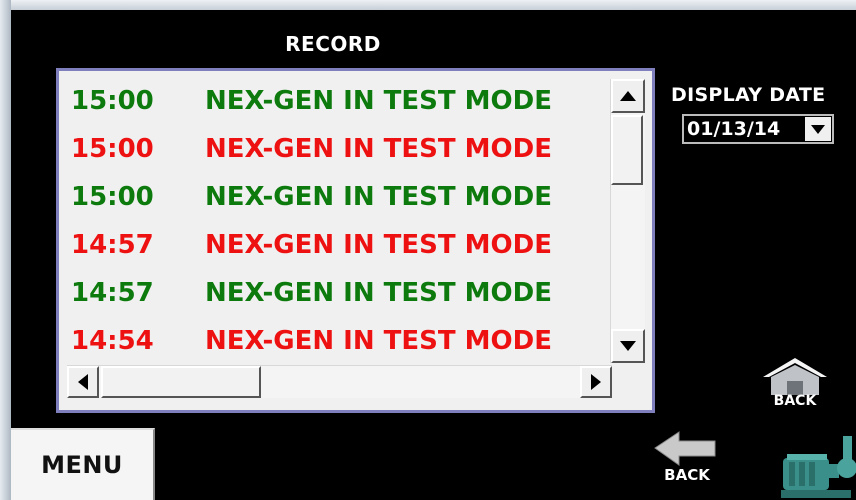  I want to click on pump-button, so click(817, 465).